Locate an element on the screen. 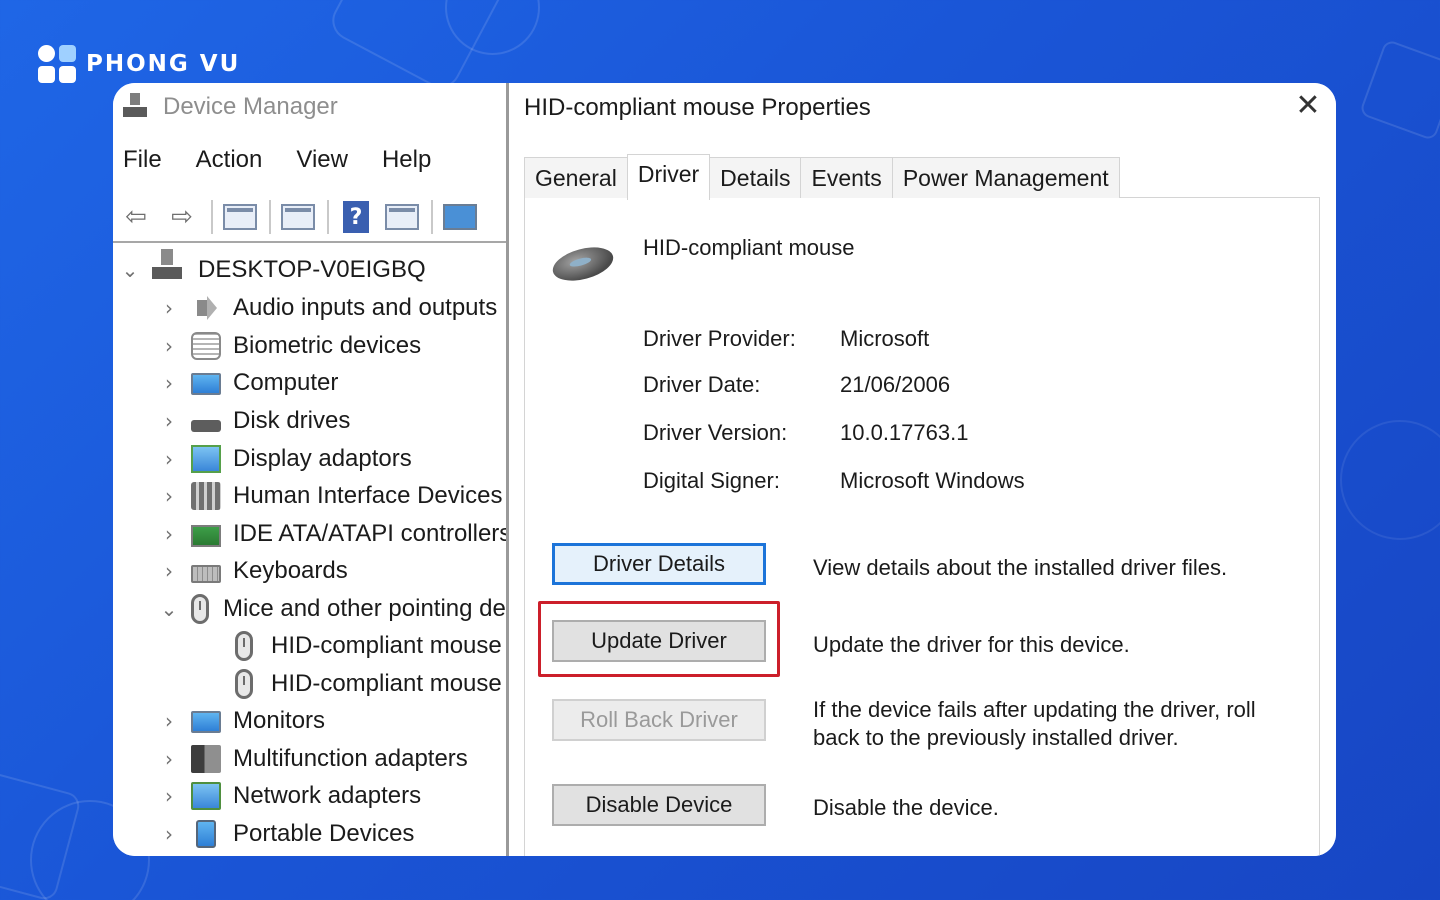  action-pane-icon is located at coordinates (402, 217).